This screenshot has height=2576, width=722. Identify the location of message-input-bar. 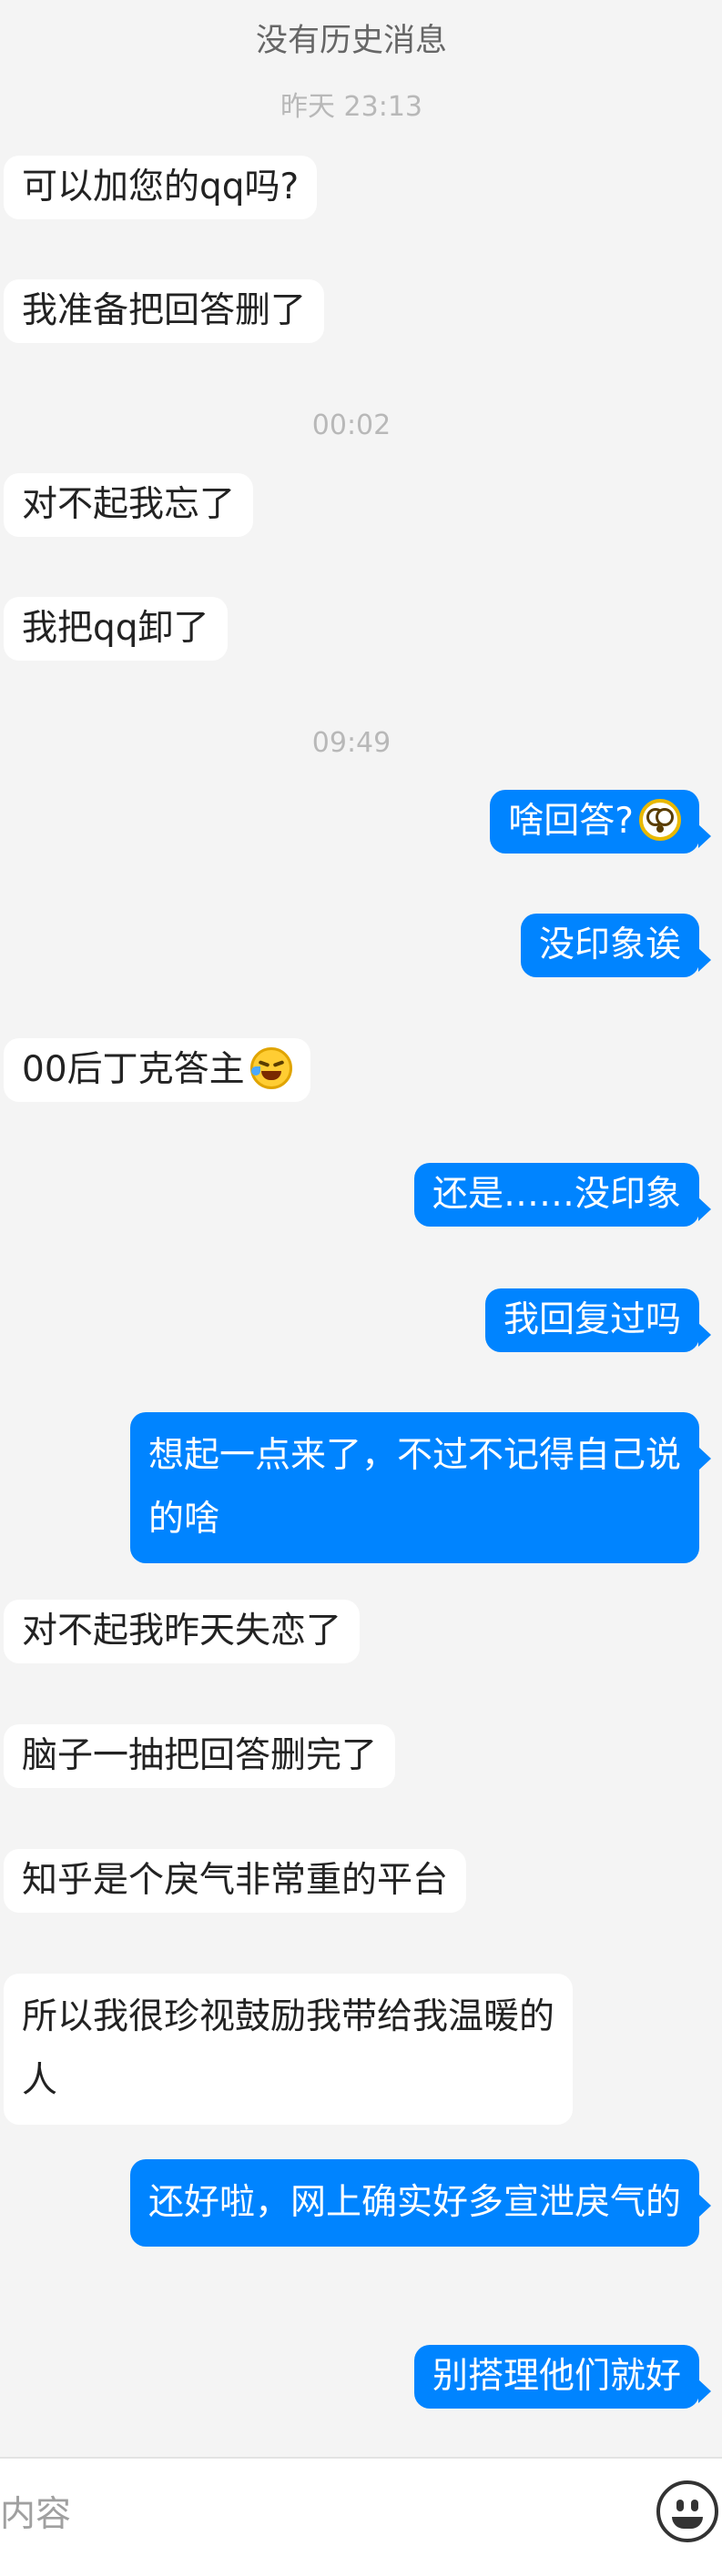
(361, 2516).